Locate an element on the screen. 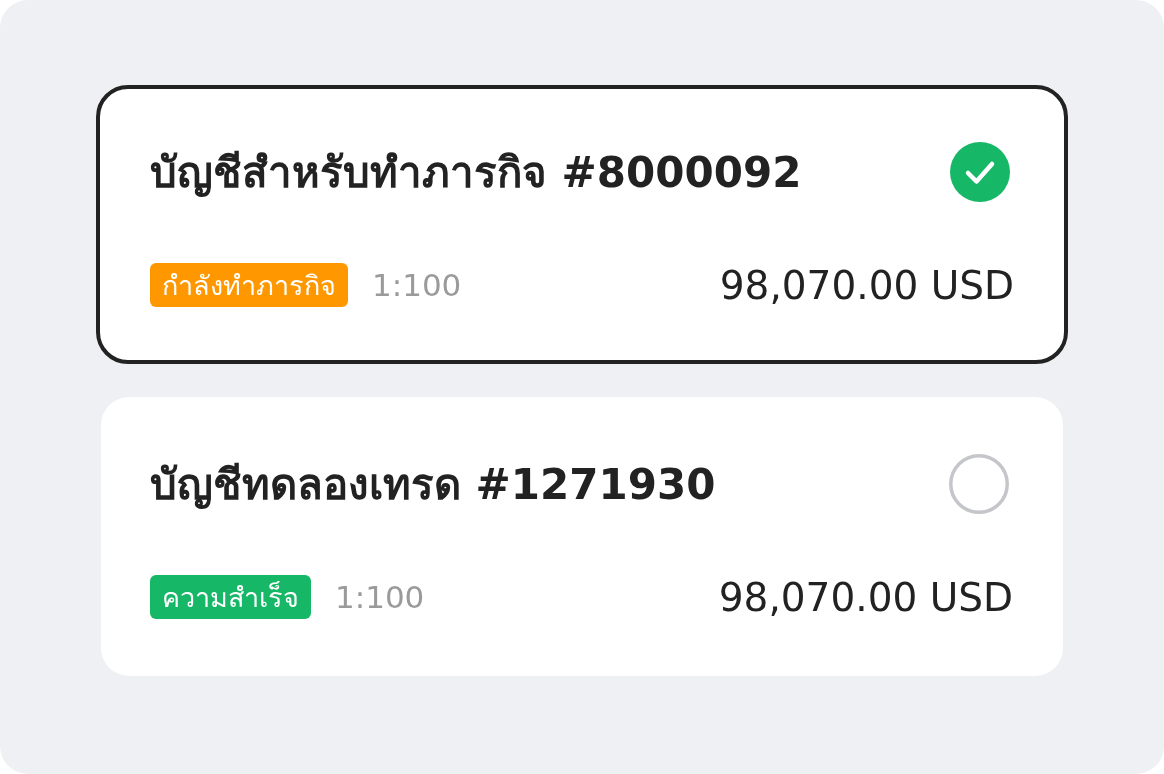 Image resolution: width=1164 pixels, height=774 pixels. account-title: บัญชีทดลองเทรด #1271930 is located at coordinates (433, 485).